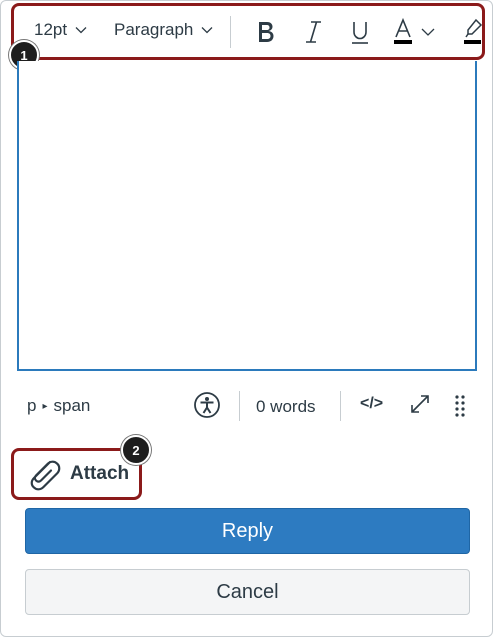  What do you see at coordinates (248, 31) in the screenshot?
I see `editor-toolbar: 12pt Paragraph` at bounding box center [248, 31].